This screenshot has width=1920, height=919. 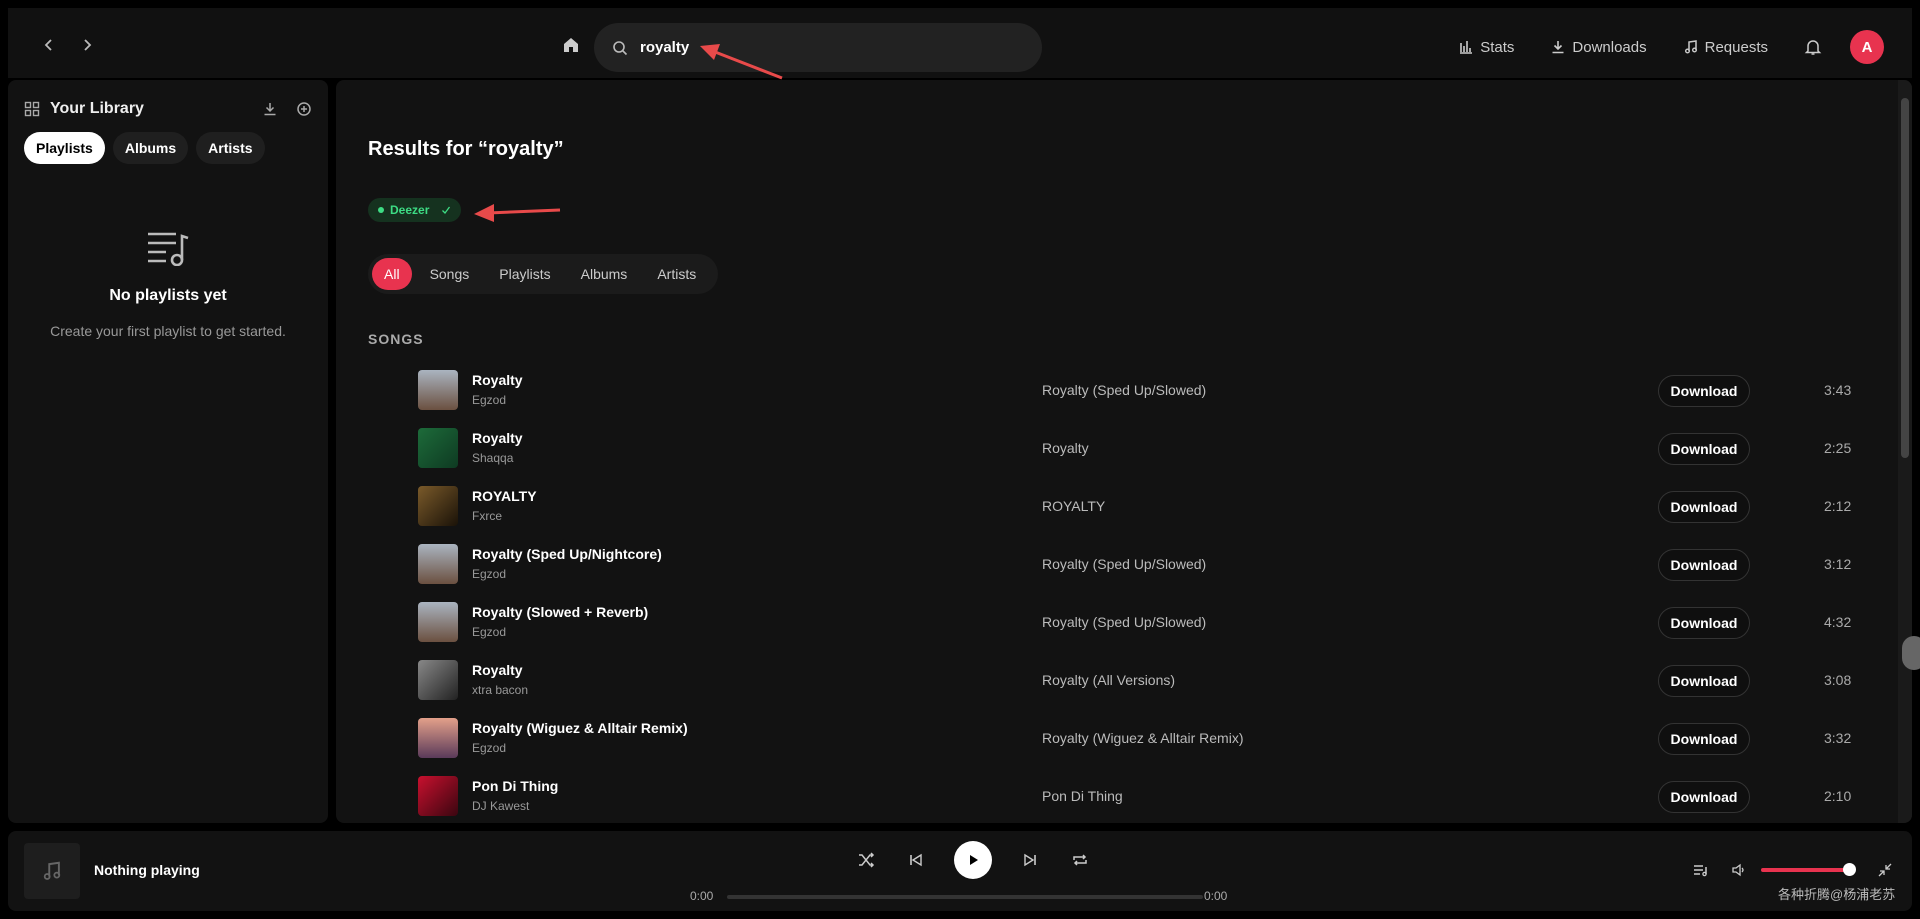 What do you see at coordinates (500, 690) in the screenshot?
I see `song-artist: xtra bacon` at bounding box center [500, 690].